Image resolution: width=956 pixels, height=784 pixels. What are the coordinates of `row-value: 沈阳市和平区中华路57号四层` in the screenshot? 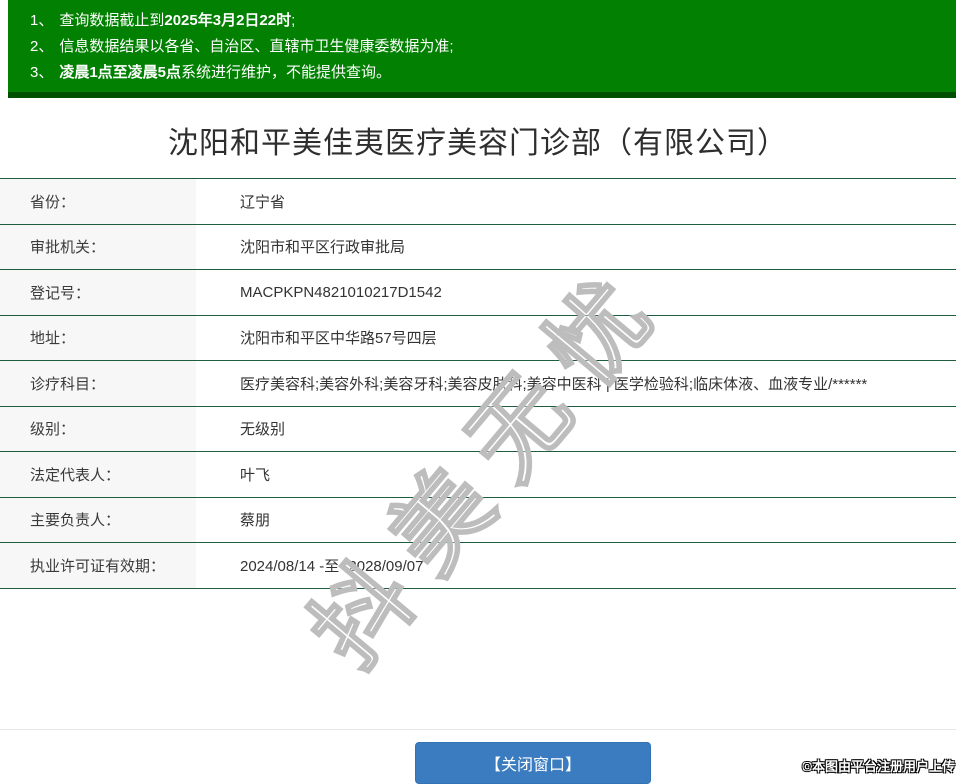 It's located at (338, 339).